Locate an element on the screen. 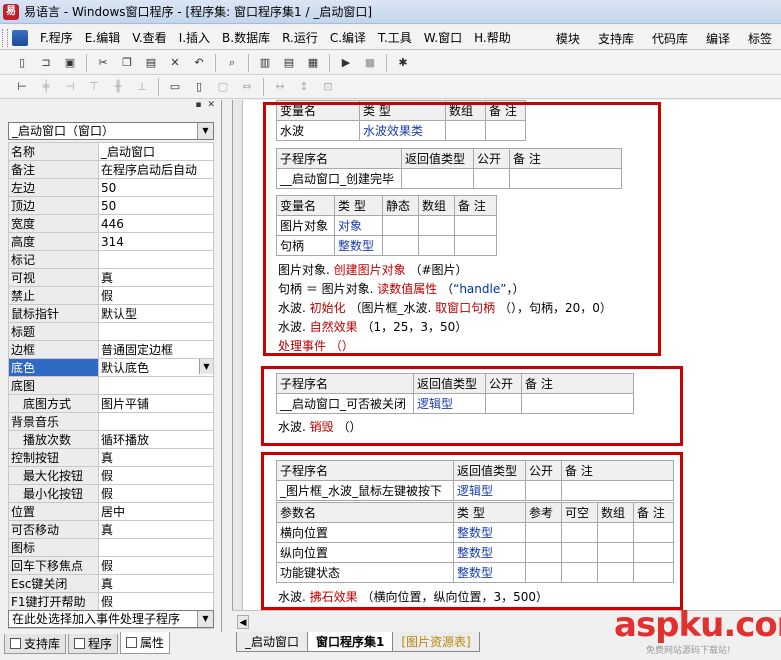 The height and width of the screenshot is (660, 781). lock-icon: ⊡ is located at coordinates (328, 87).